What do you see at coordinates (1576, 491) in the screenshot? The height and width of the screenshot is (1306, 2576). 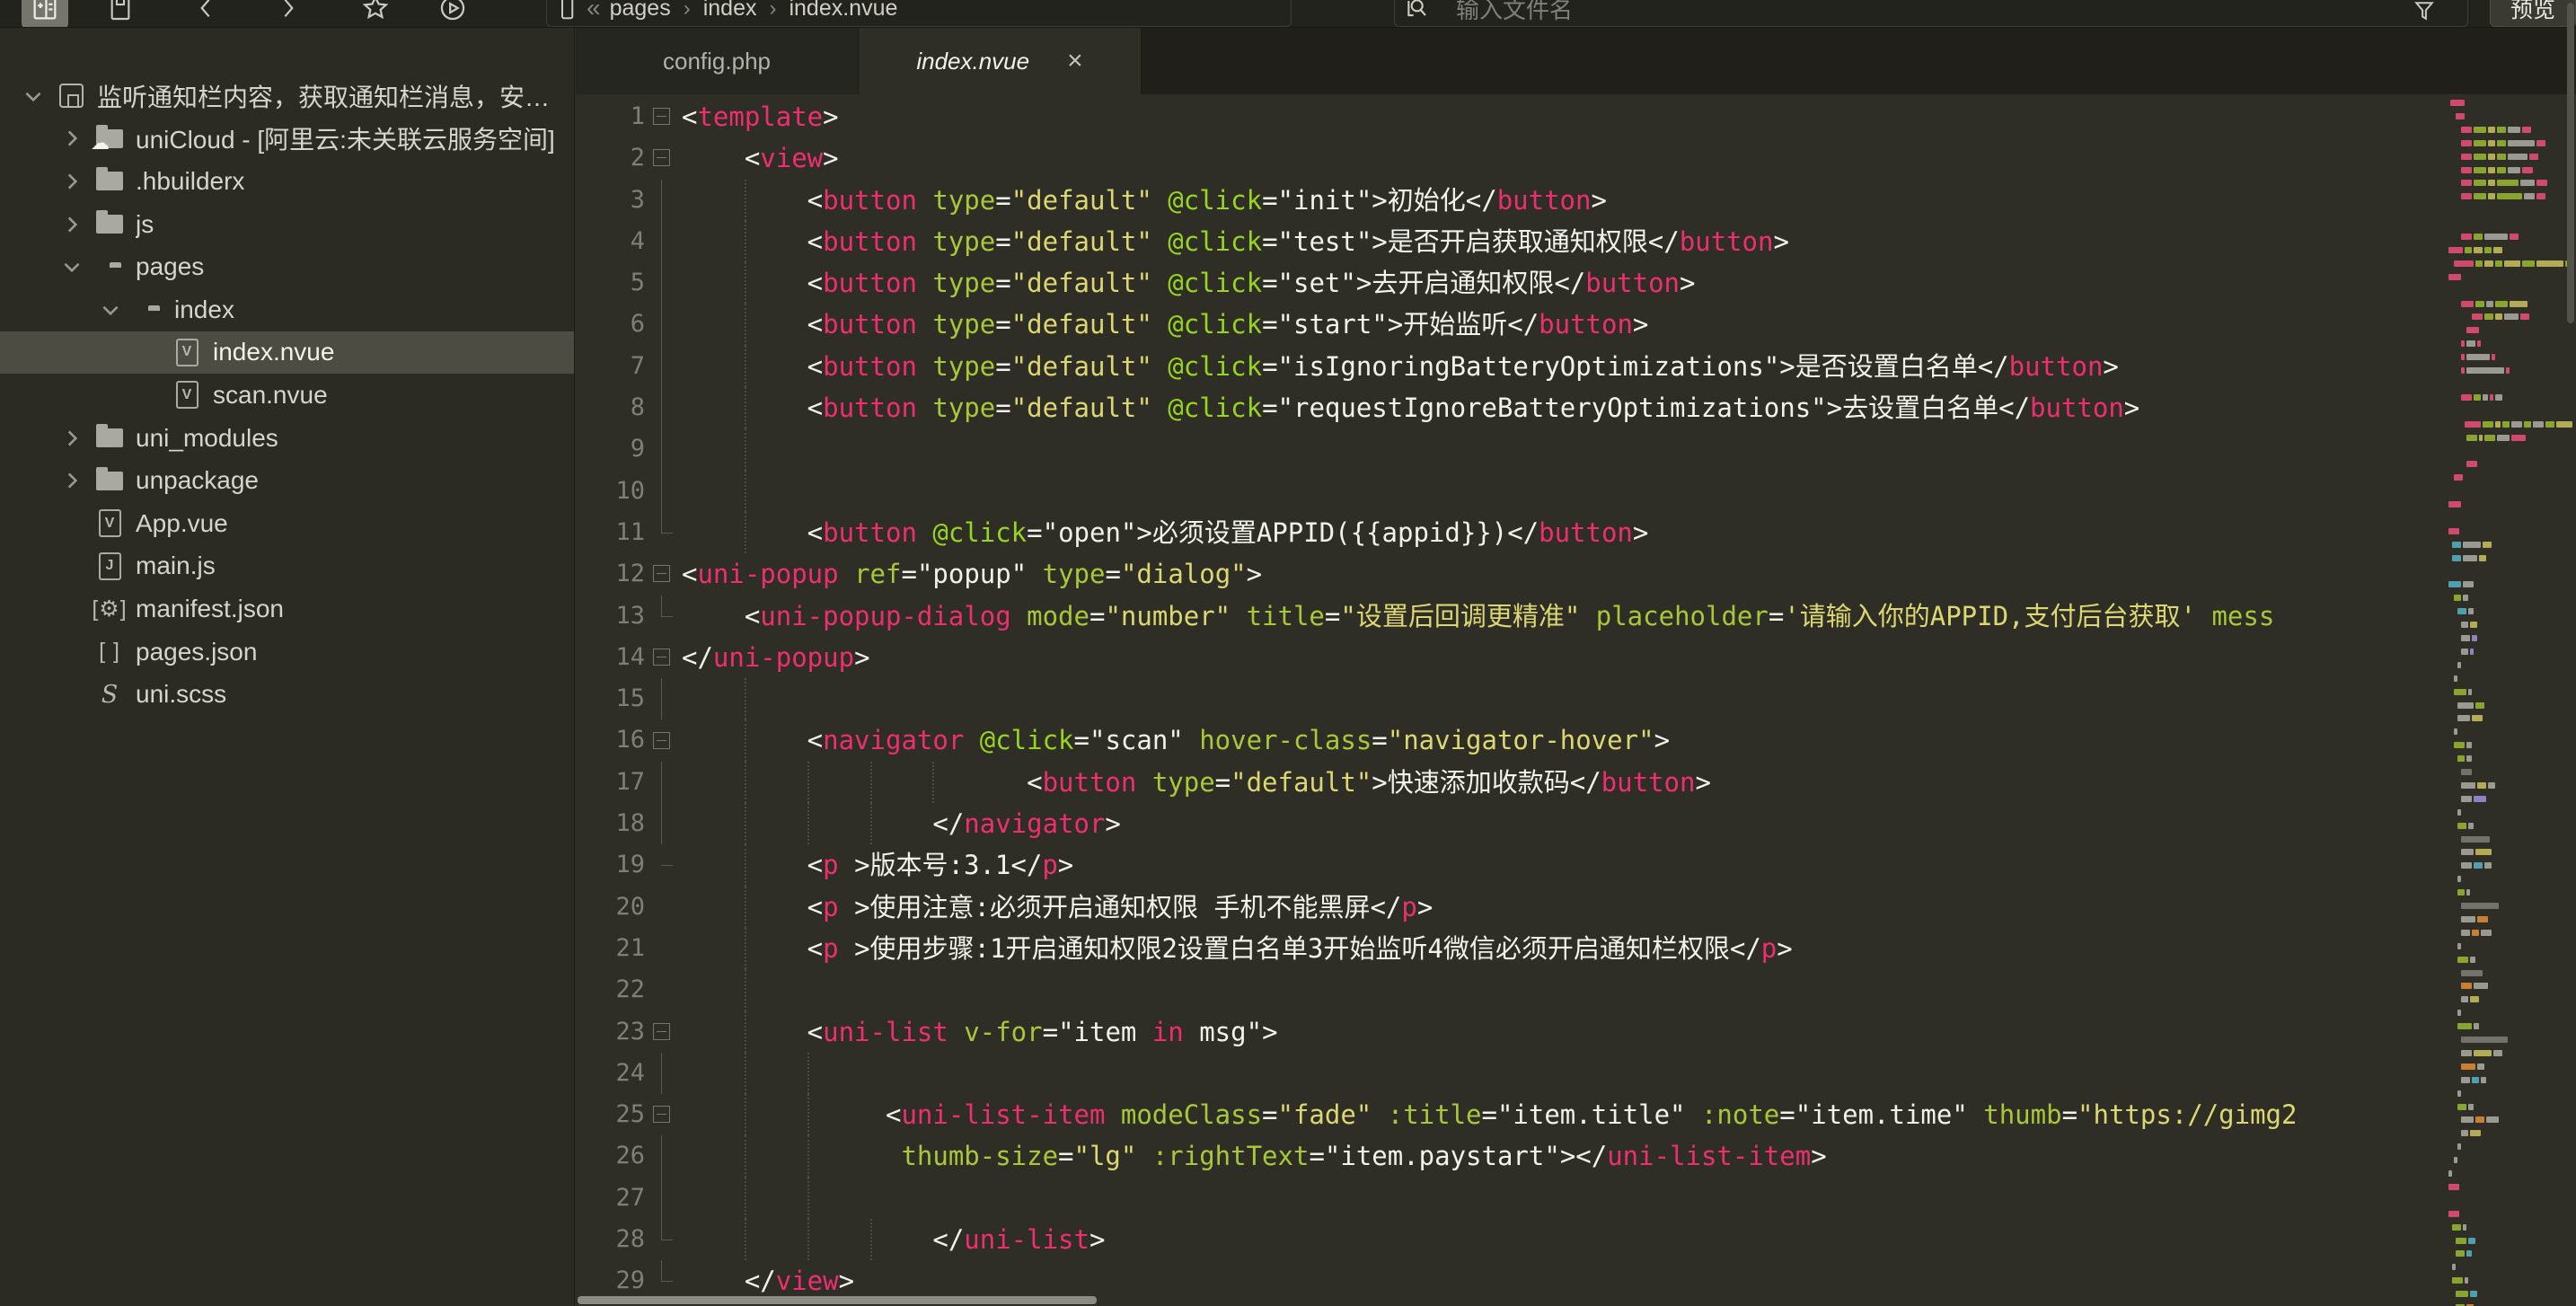 I see `code-line-10: 10` at bounding box center [1576, 491].